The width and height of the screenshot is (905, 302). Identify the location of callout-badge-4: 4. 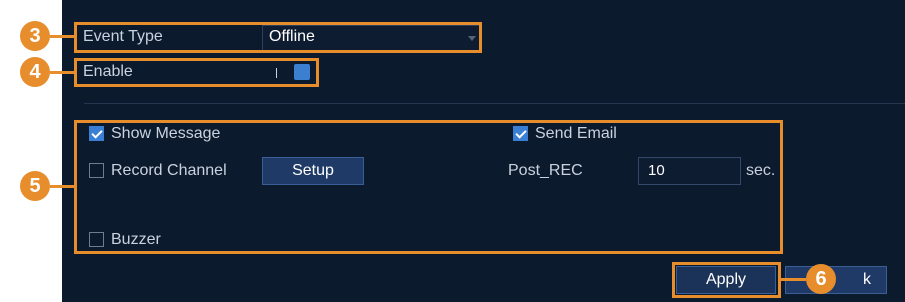
(35, 72).